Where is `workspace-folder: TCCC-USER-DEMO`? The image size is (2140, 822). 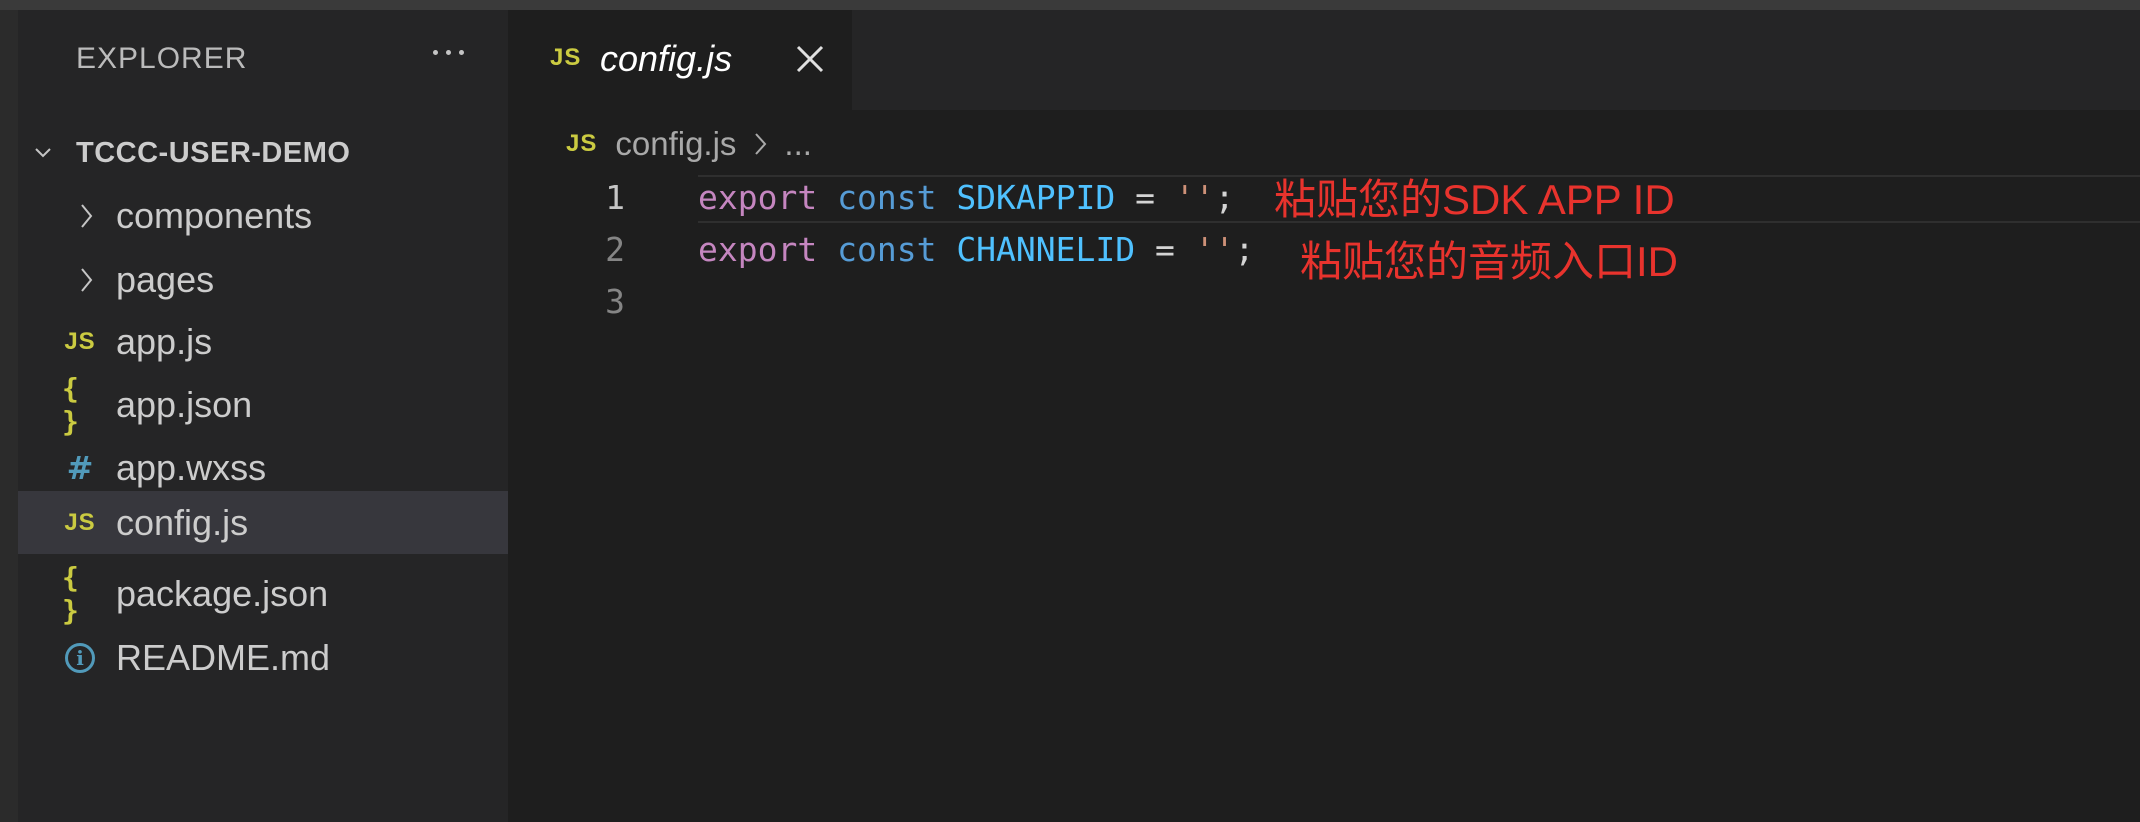 workspace-folder: TCCC-USER-DEMO is located at coordinates (263, 153).